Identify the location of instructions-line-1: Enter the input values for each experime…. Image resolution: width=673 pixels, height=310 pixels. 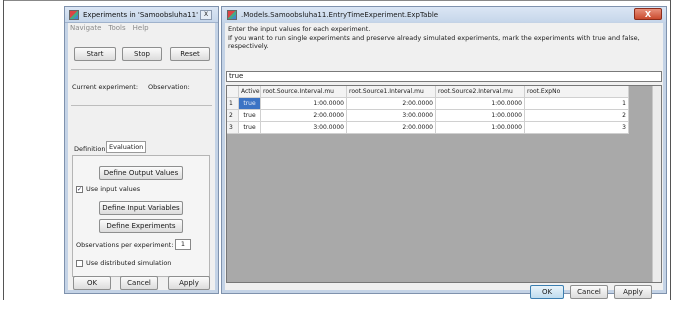
(299, 29).